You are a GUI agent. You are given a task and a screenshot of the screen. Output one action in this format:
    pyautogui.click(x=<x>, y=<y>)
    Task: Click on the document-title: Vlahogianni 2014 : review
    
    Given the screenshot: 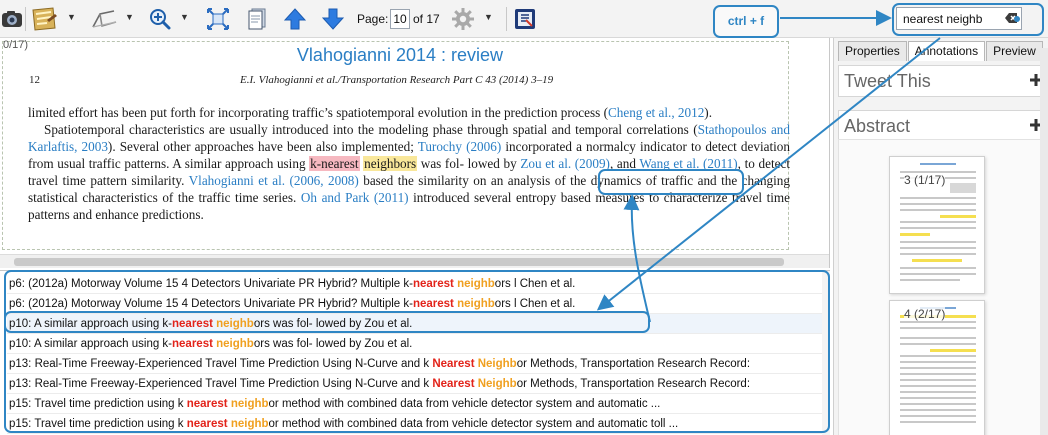 What is the action you would take?
    pyautogui.click(x=400, y=55)
    